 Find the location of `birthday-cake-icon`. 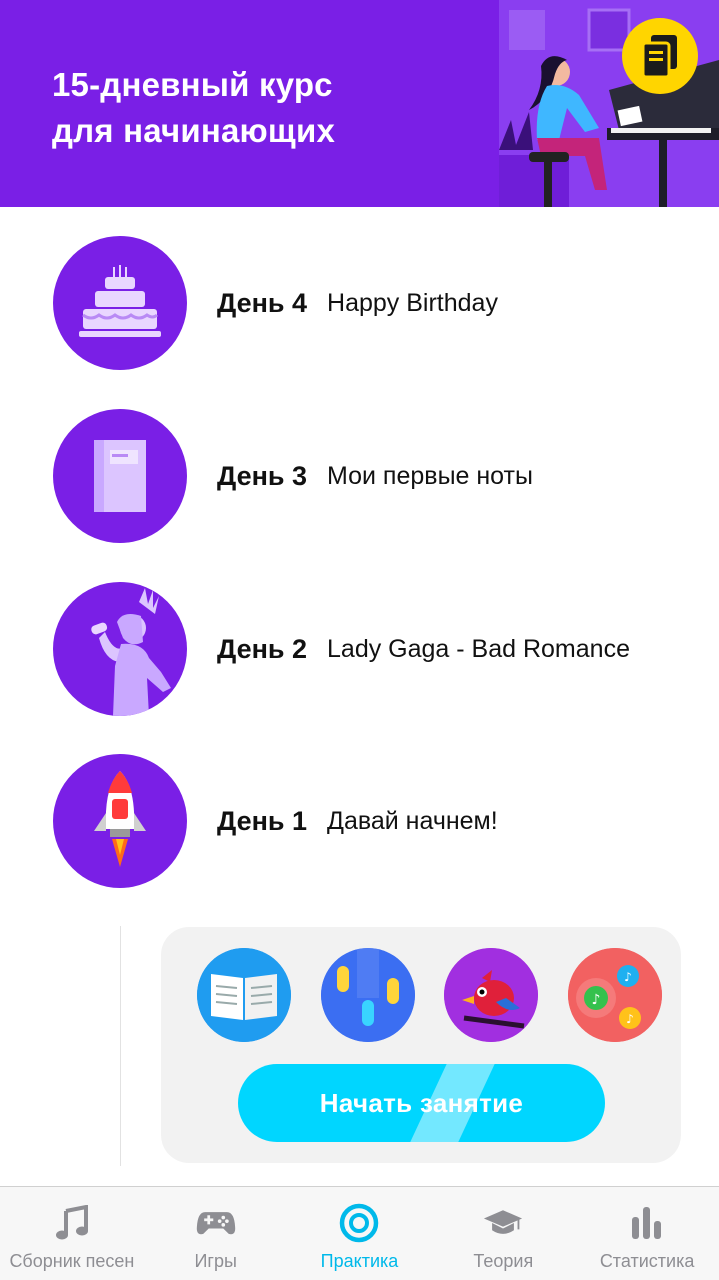

birthday-cake-icon is located at coordinates (120, 303).